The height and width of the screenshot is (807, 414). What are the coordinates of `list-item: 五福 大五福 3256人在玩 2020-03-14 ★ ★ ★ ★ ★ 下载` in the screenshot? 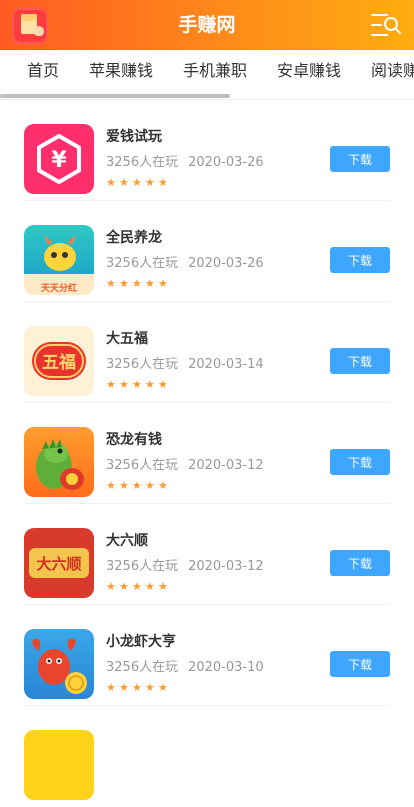 It's located at (207, 352).